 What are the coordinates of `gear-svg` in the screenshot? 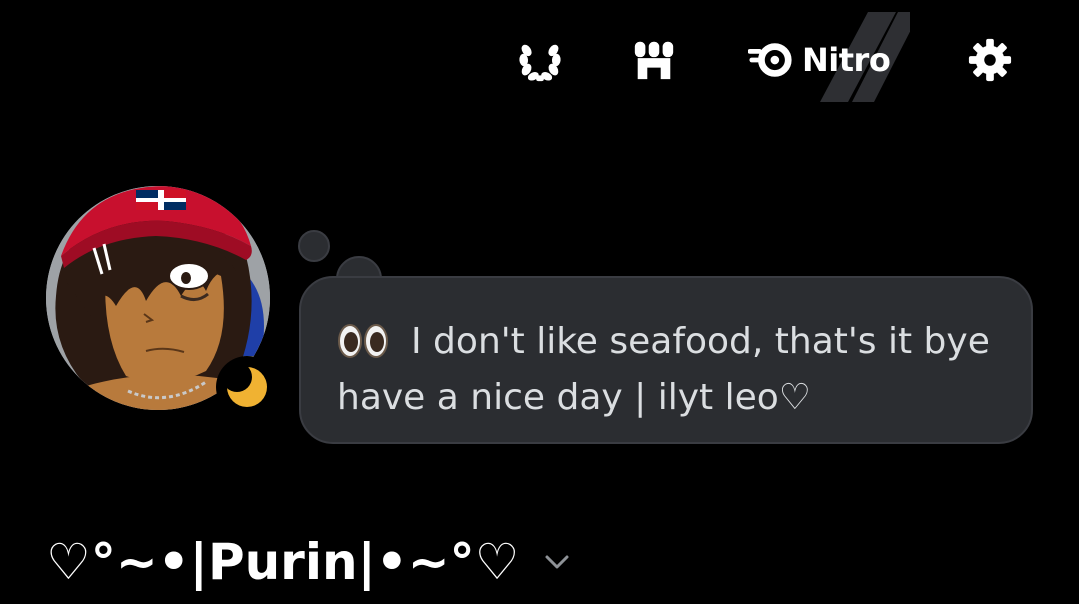 It's located at (990, 60).